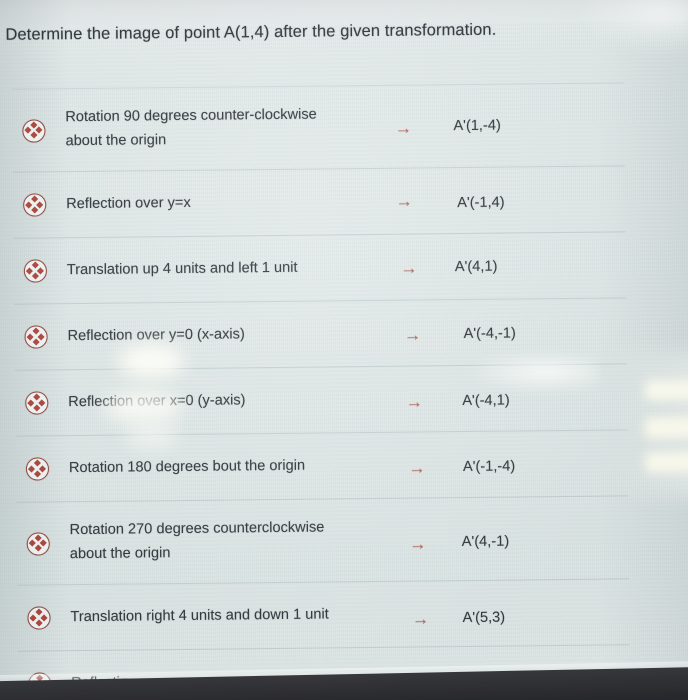 The height and width of the screenshot is (700, 688). What do you see at coordinates (191, 116) in the screenshot?
I see `transformation-label-line1: Rotation 90 degrees counter-clockwise` at bounding box center [191, 116].